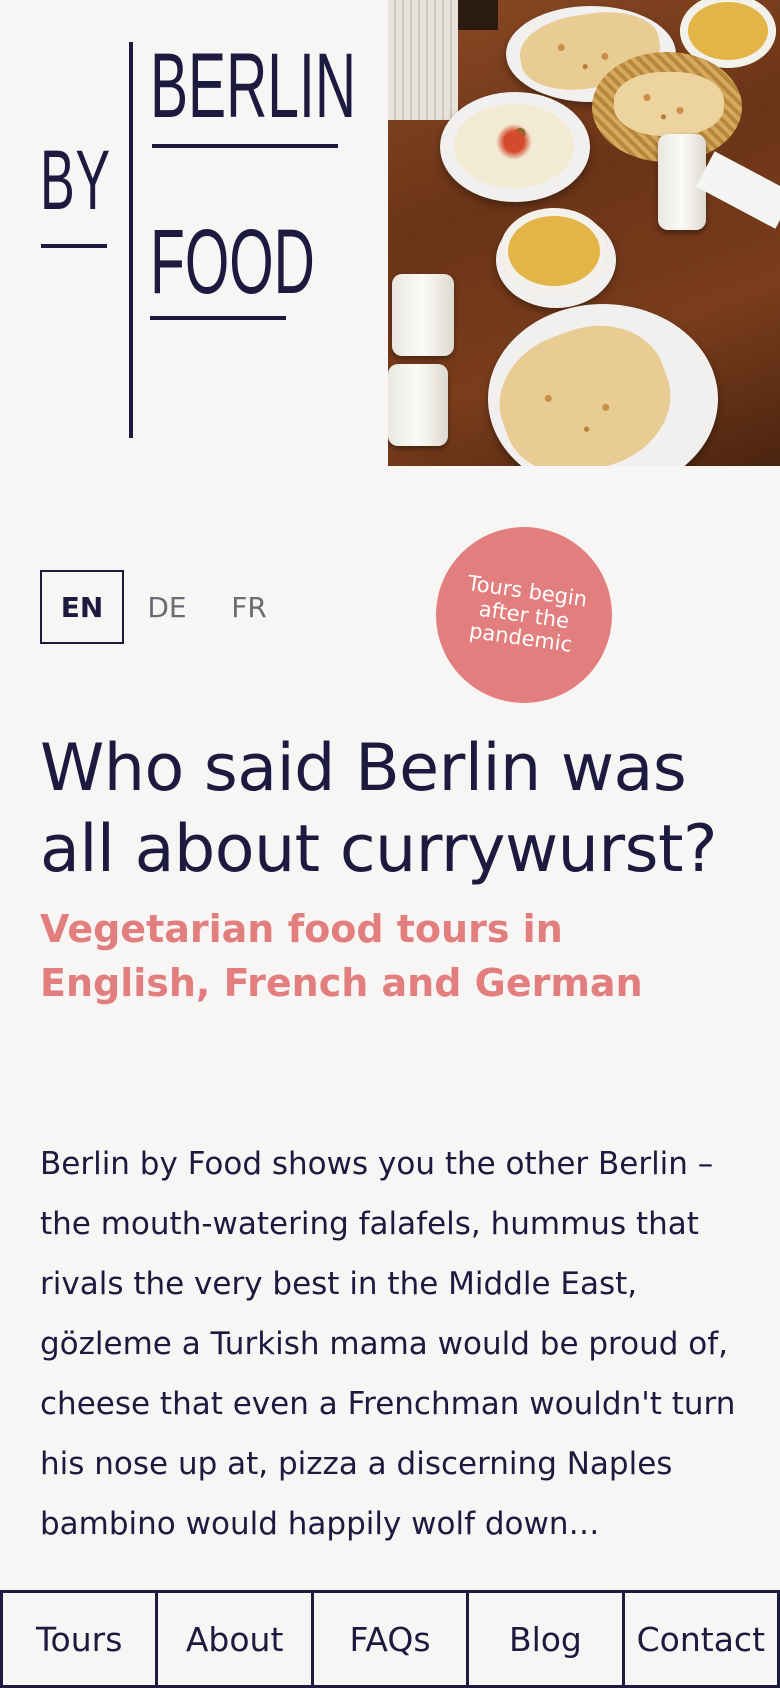  What do you see at coordinates (82, 607) in the screenshot?
I see `language-option-en: EN` at bounding box center [82, 607].